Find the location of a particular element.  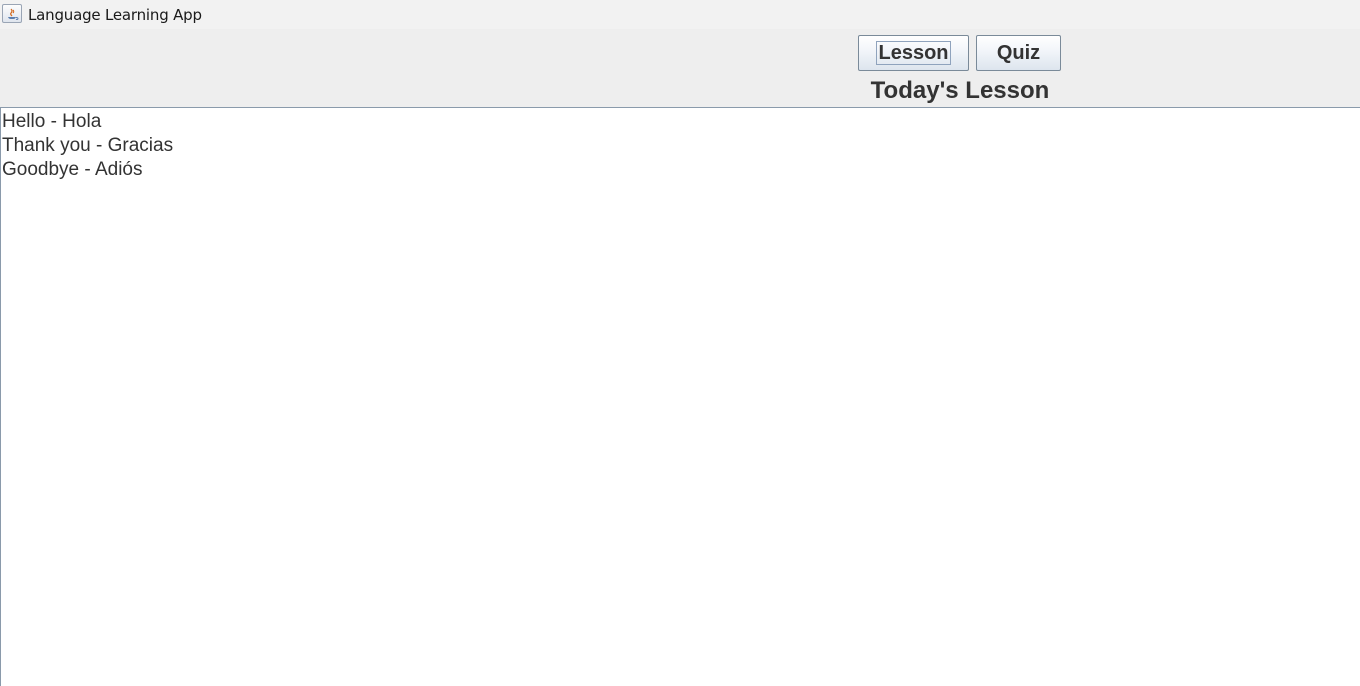

lesson-button-label: Lesson is located at coordinates (913, 53).